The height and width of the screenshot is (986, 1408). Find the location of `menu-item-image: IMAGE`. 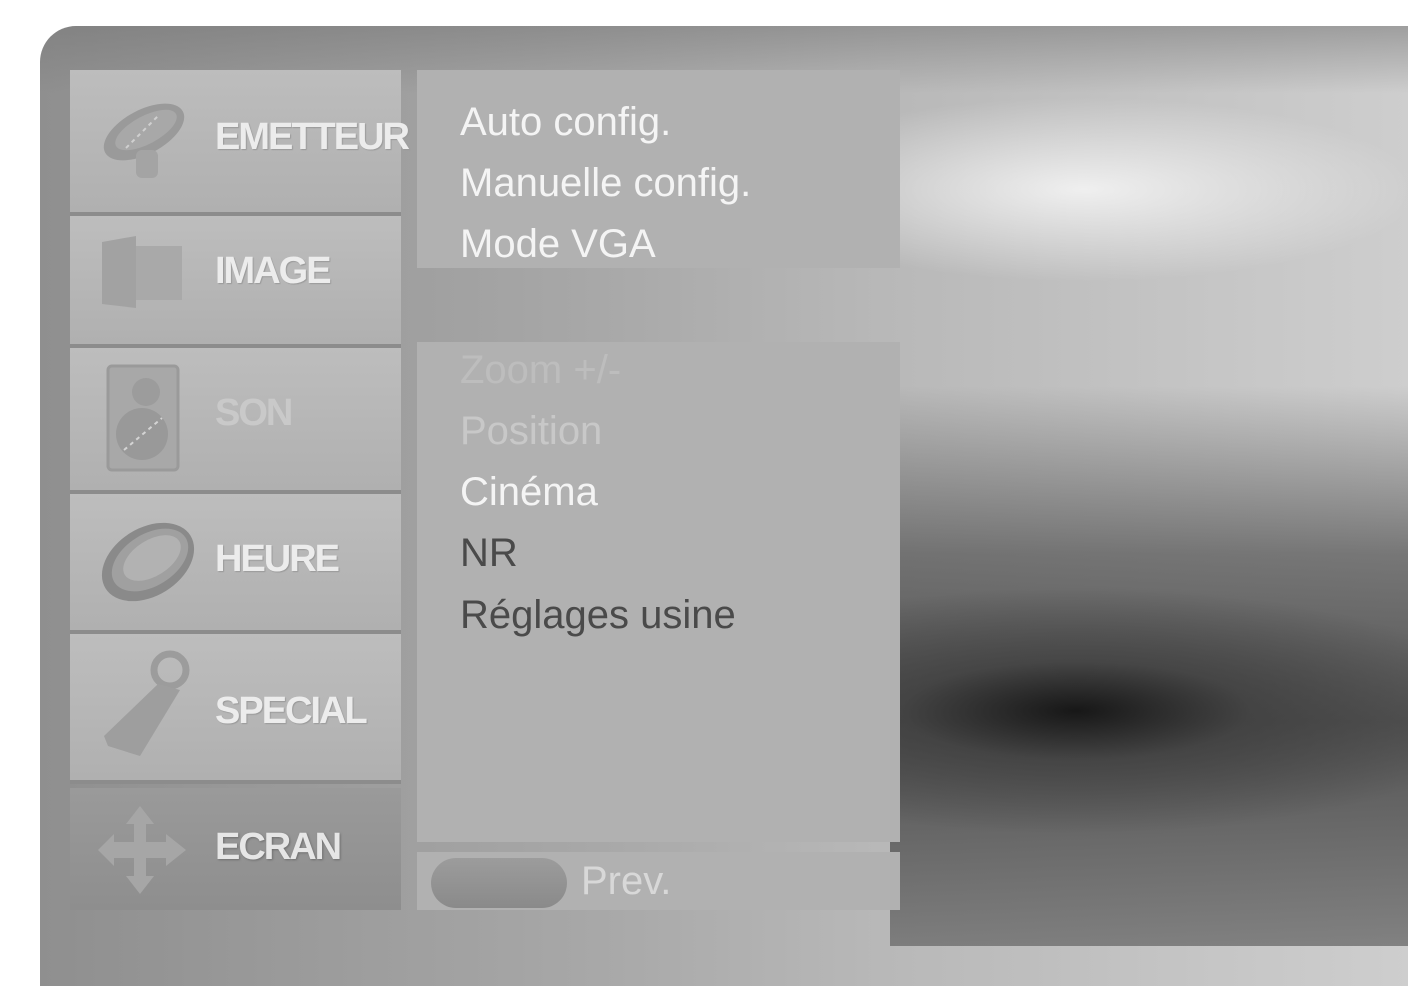

menu-item-image: IMAGE is located at coordinates (235, 282).